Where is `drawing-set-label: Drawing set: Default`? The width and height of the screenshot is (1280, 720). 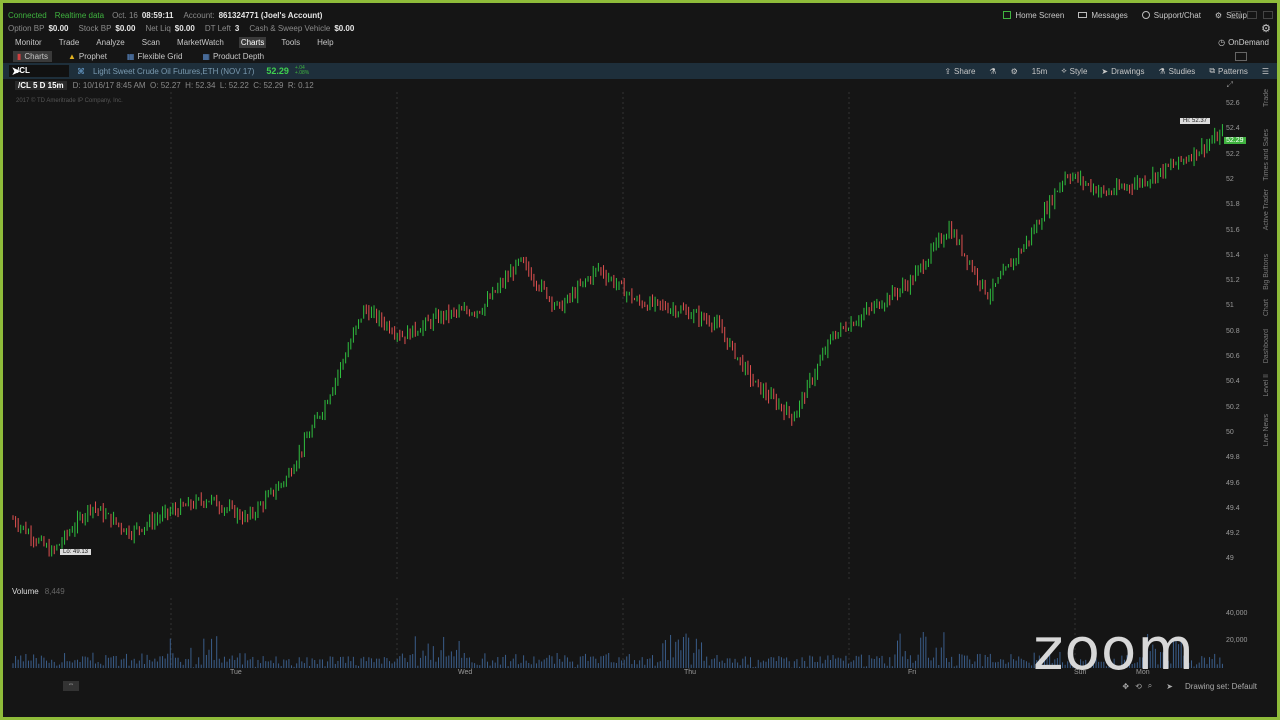
drawing-set-label: Drawing set: Default is located at coordinates (1221, 686).